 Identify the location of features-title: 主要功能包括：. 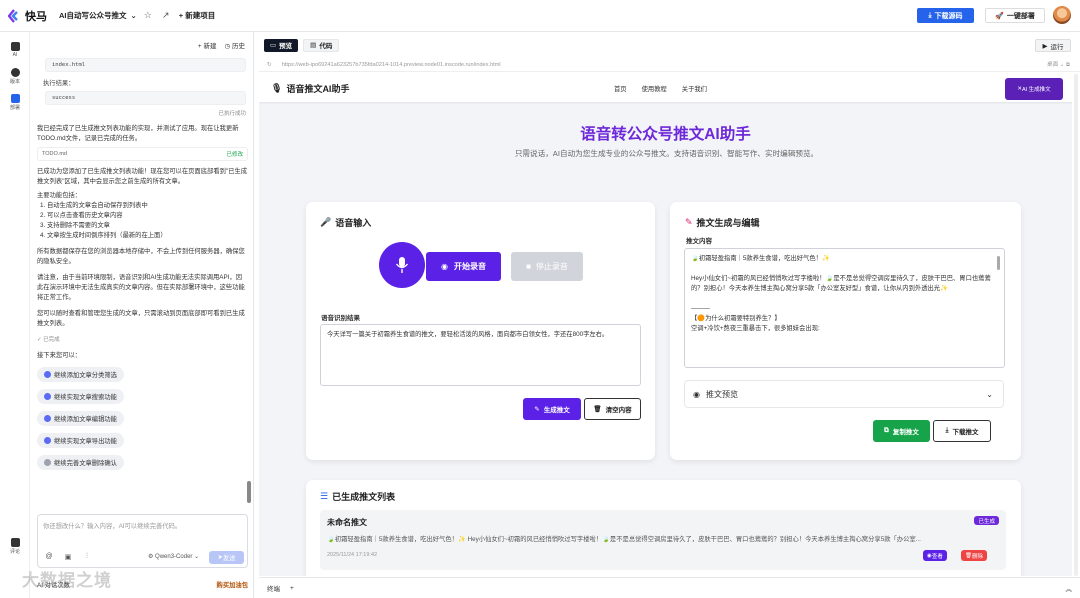
(59, 195).